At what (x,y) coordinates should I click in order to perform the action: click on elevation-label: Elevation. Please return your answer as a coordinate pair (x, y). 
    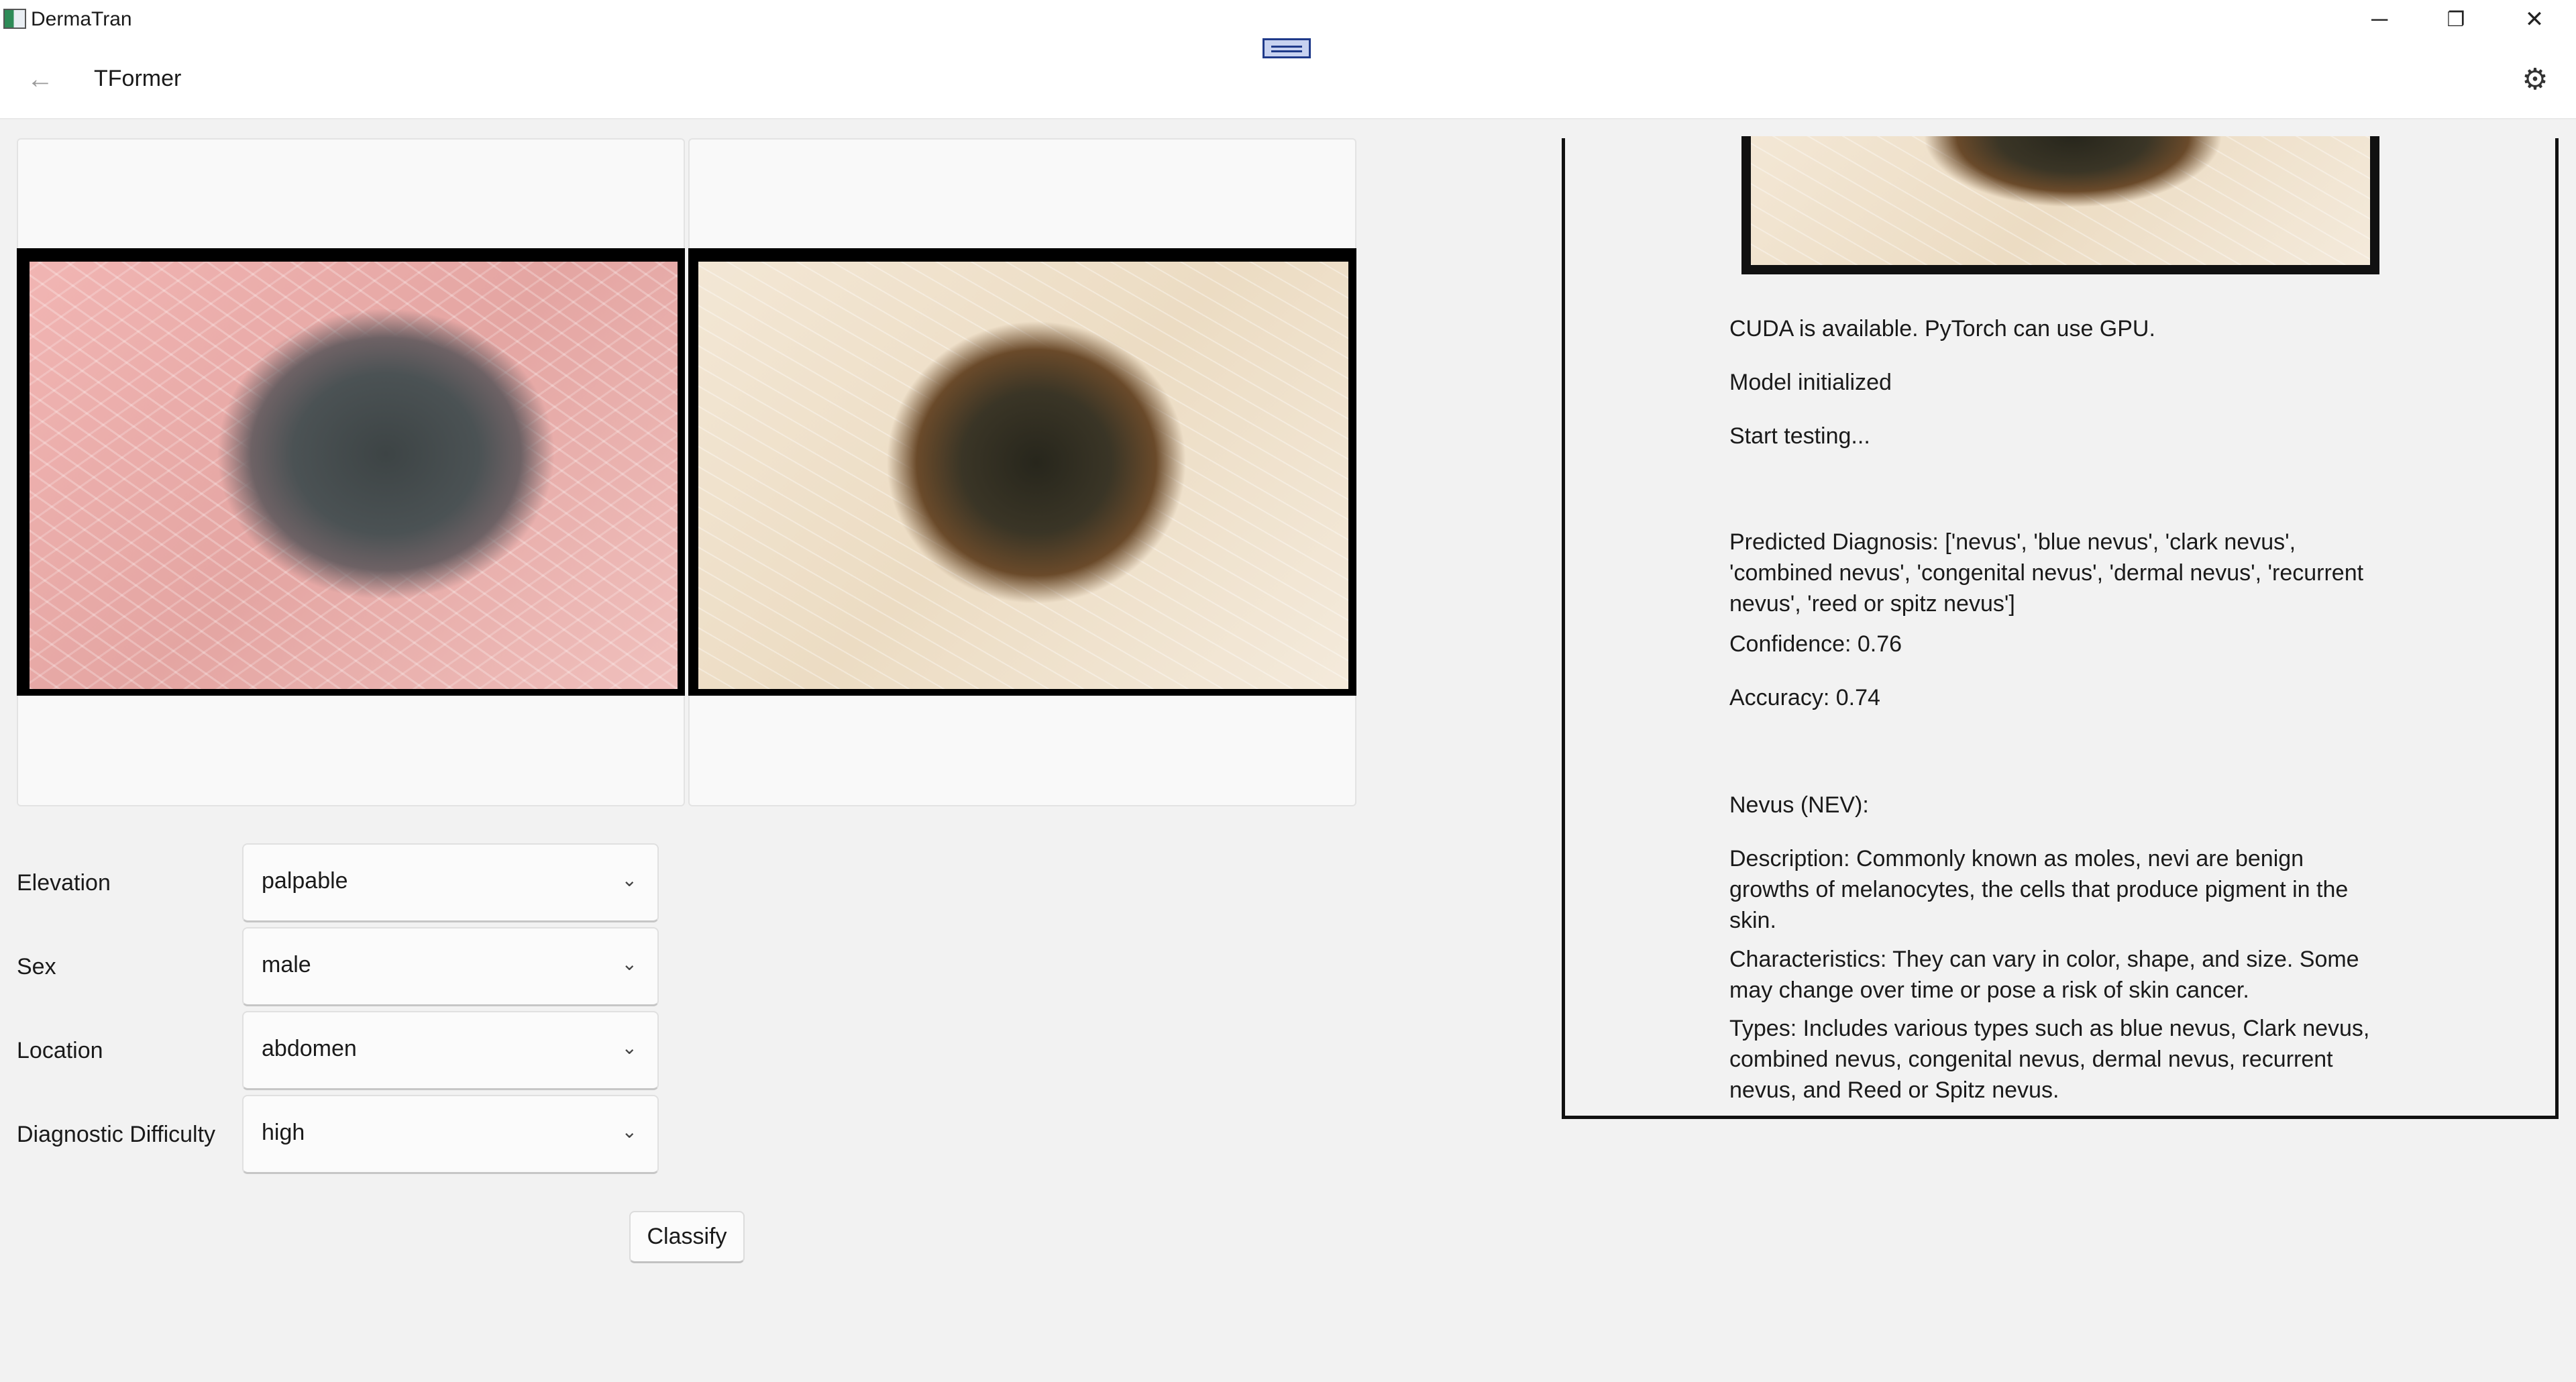
    Looking at the image, I should click on (64, 883).